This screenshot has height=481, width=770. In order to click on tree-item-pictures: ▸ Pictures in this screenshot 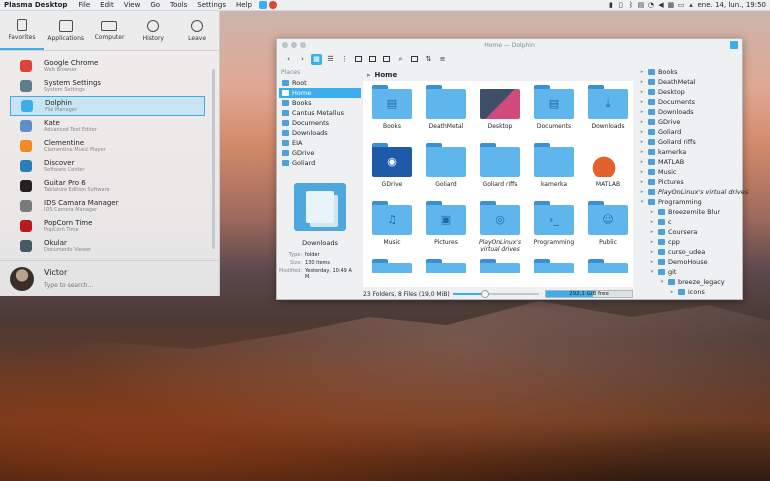, I will do `click(691, 182)`.